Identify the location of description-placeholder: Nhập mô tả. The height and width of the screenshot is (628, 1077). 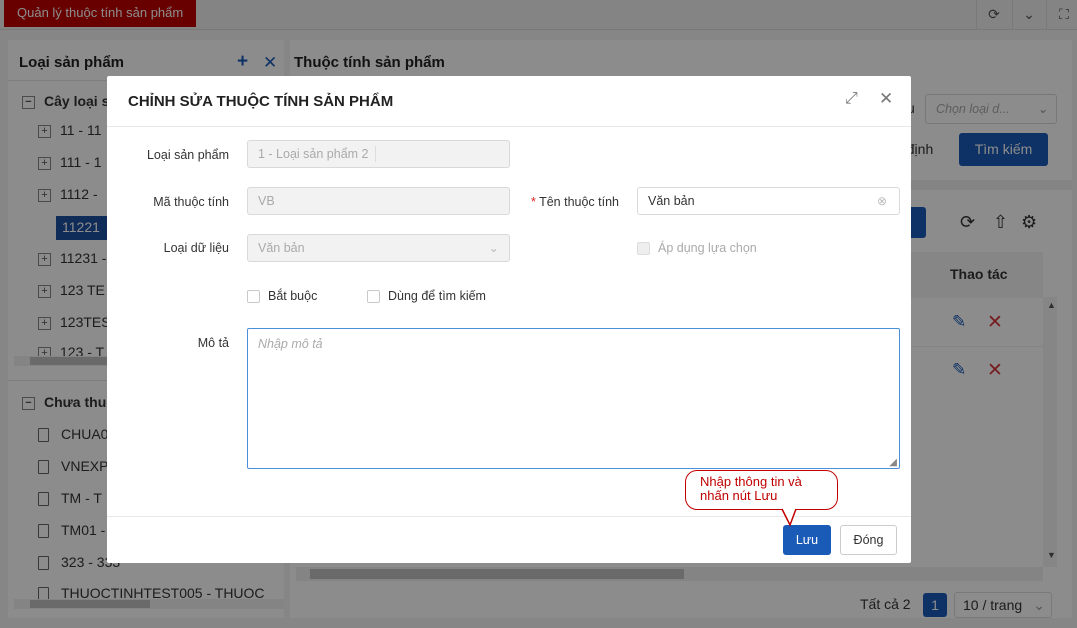
(290, 344).